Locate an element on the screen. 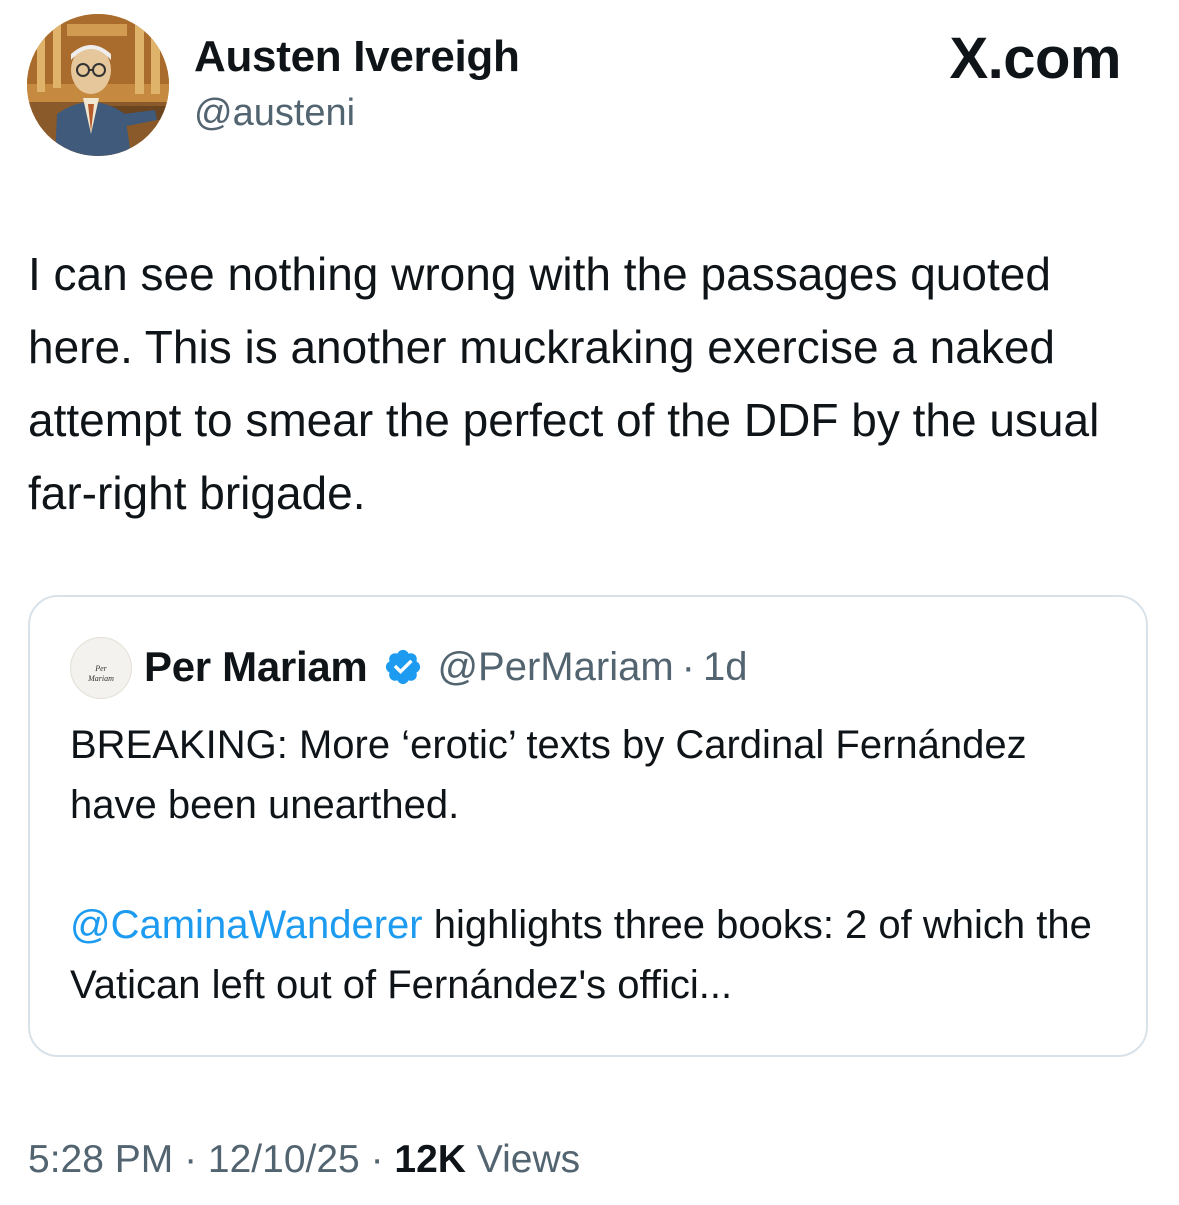  tweet-date: 12/10/25 is located at coordinates (284, 1159).